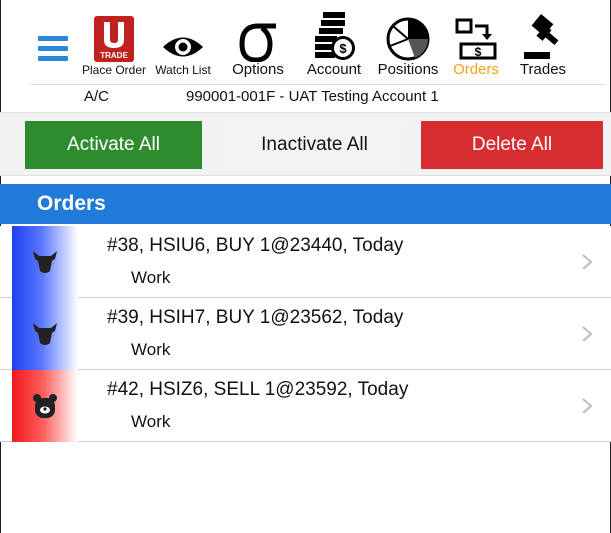  I want to click on action-buttons: Activate All Inactivate All Delete All, so click(305, 144).